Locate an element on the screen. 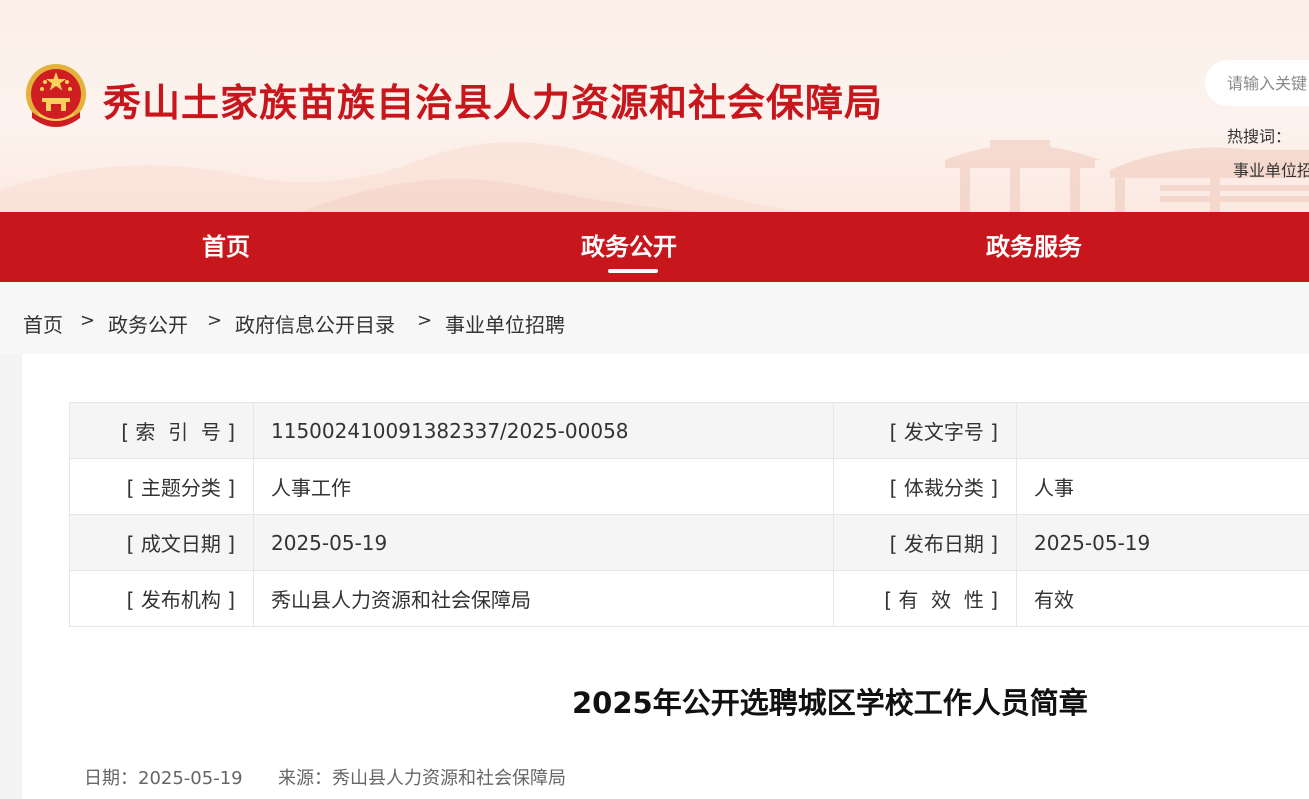 The width and height of the screenshot is (1309, 799). meta-label-written-date: [ 成文日期 ] is located at coordinates (161, 542).